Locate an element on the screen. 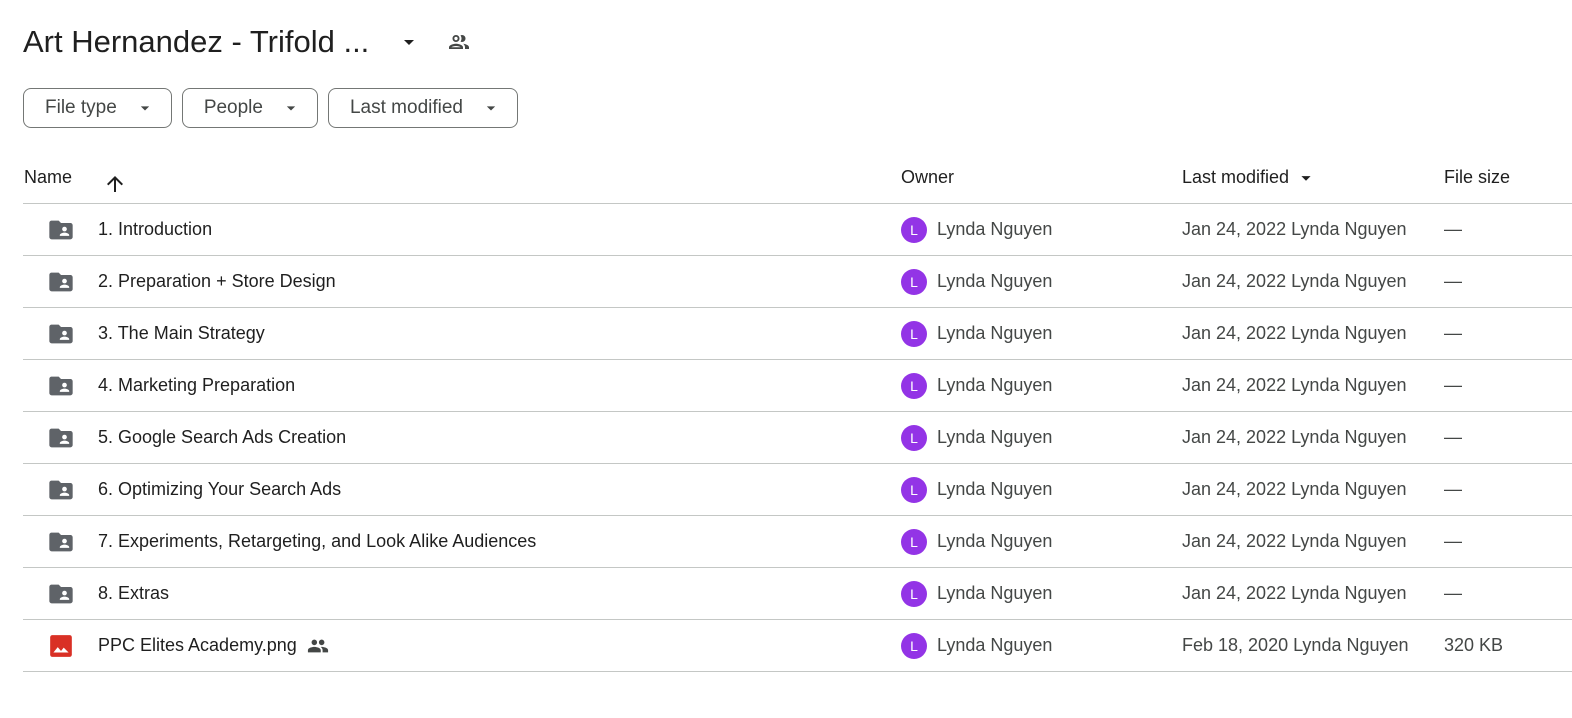  folder-actions-button is located at coordinates (409, 42).